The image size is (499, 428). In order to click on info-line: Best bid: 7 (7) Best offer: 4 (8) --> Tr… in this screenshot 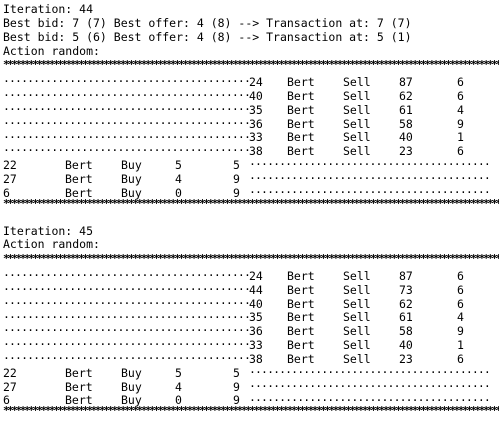, I will do `click(207, 22)`.